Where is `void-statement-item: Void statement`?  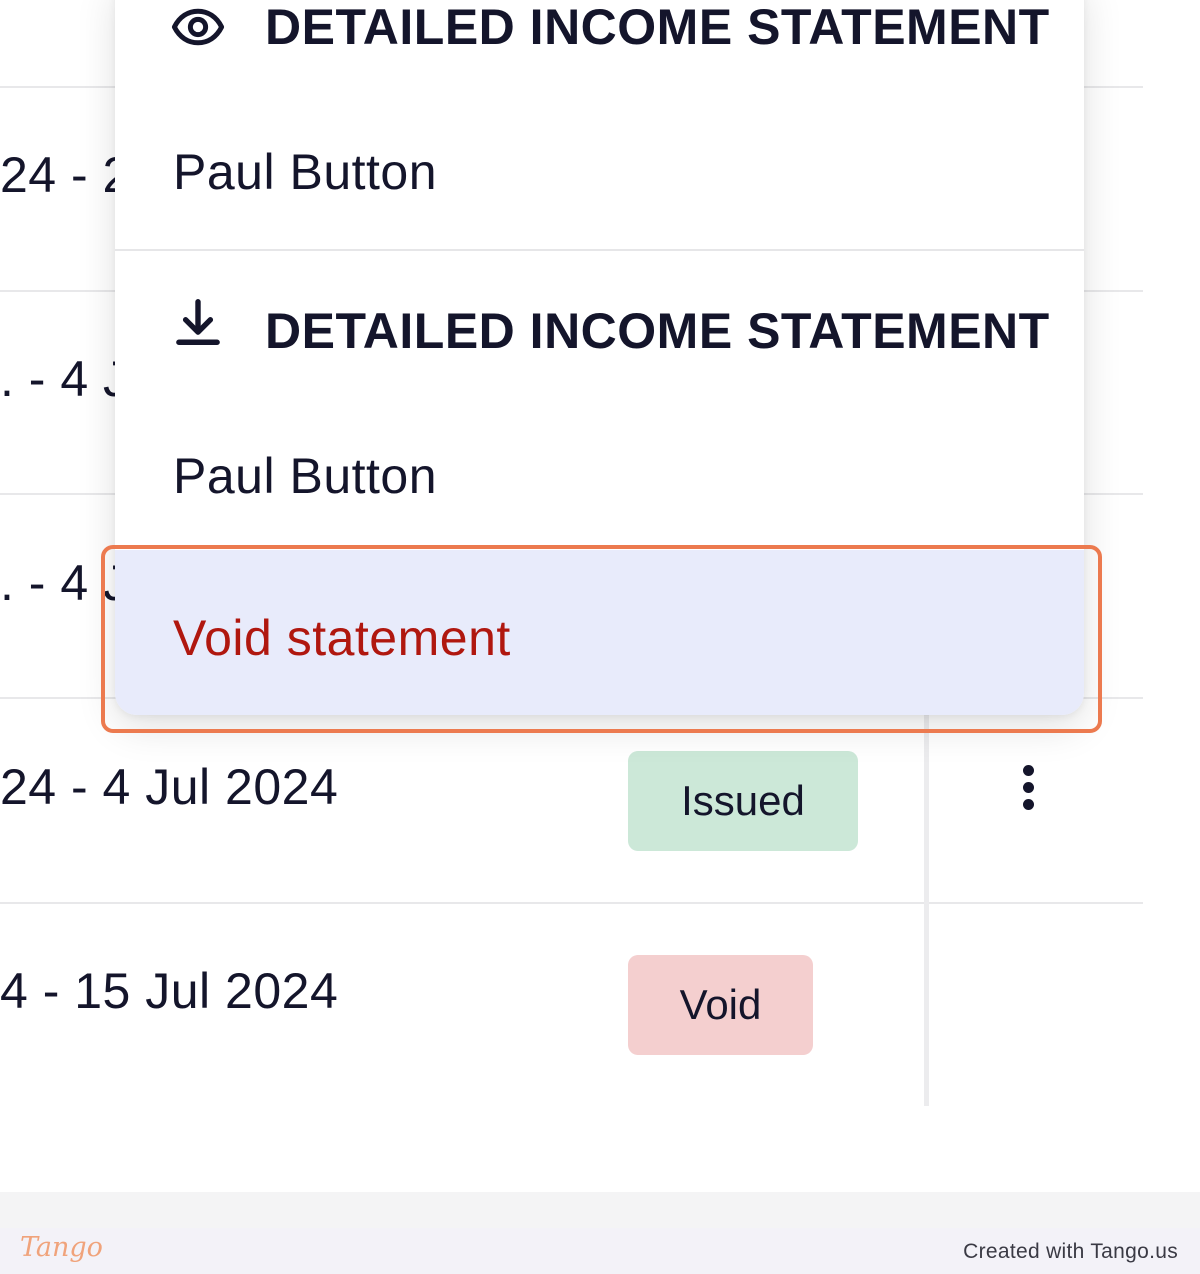 void-statement-item: Void statement is located at coordinates (599, 632).